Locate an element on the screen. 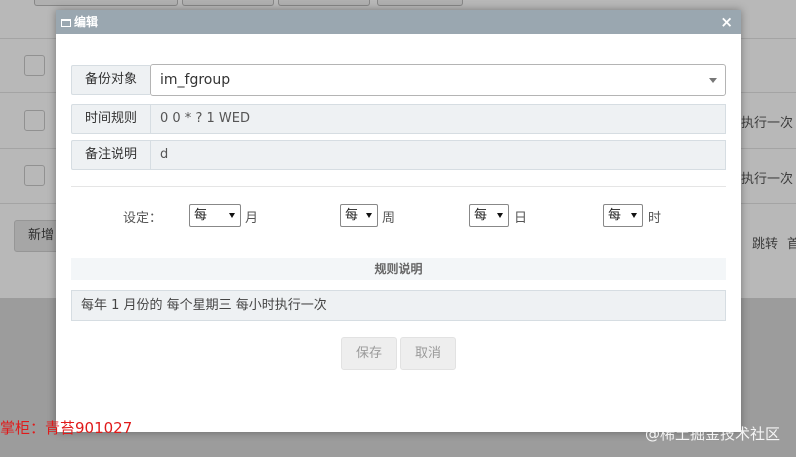 This screenshot has height=457, width=796. backup-target-select: im_fgroup is located at coordinates (438, 80).